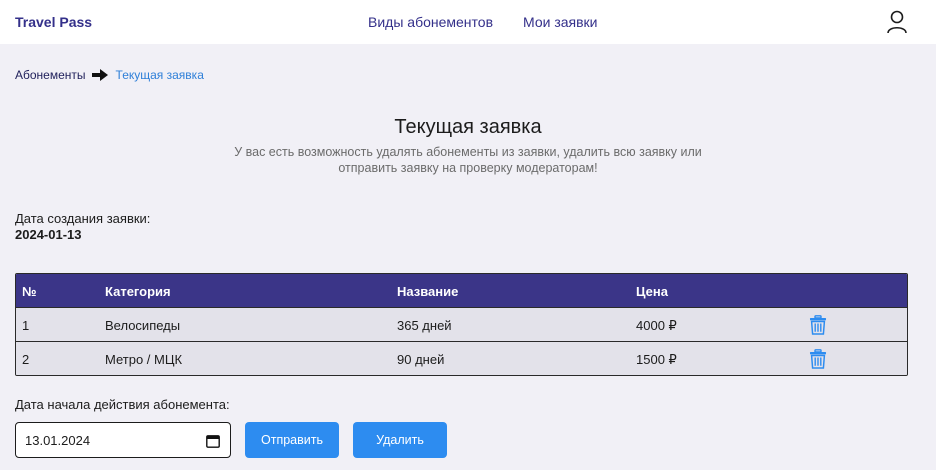  Describe the element at coordinates (99, 75) in the screenshot. I see `arrow-right-icon` at that location.